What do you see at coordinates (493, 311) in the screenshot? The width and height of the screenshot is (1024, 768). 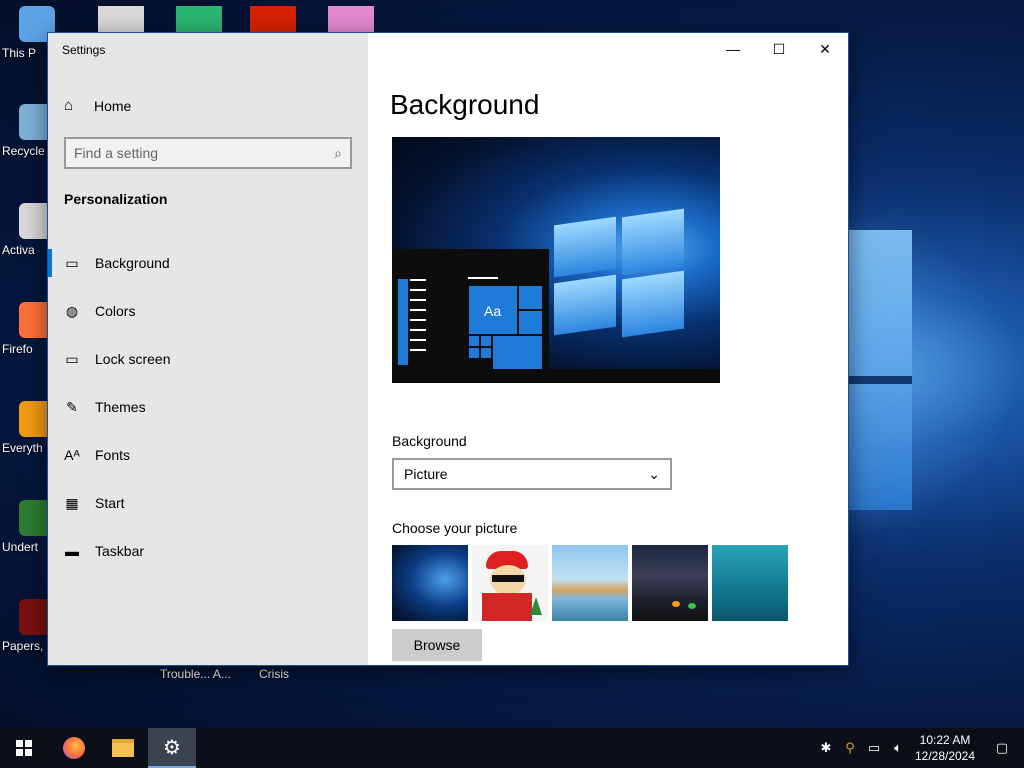 I see `preview-sample-text: Aa` at bounding box center [493, 311].